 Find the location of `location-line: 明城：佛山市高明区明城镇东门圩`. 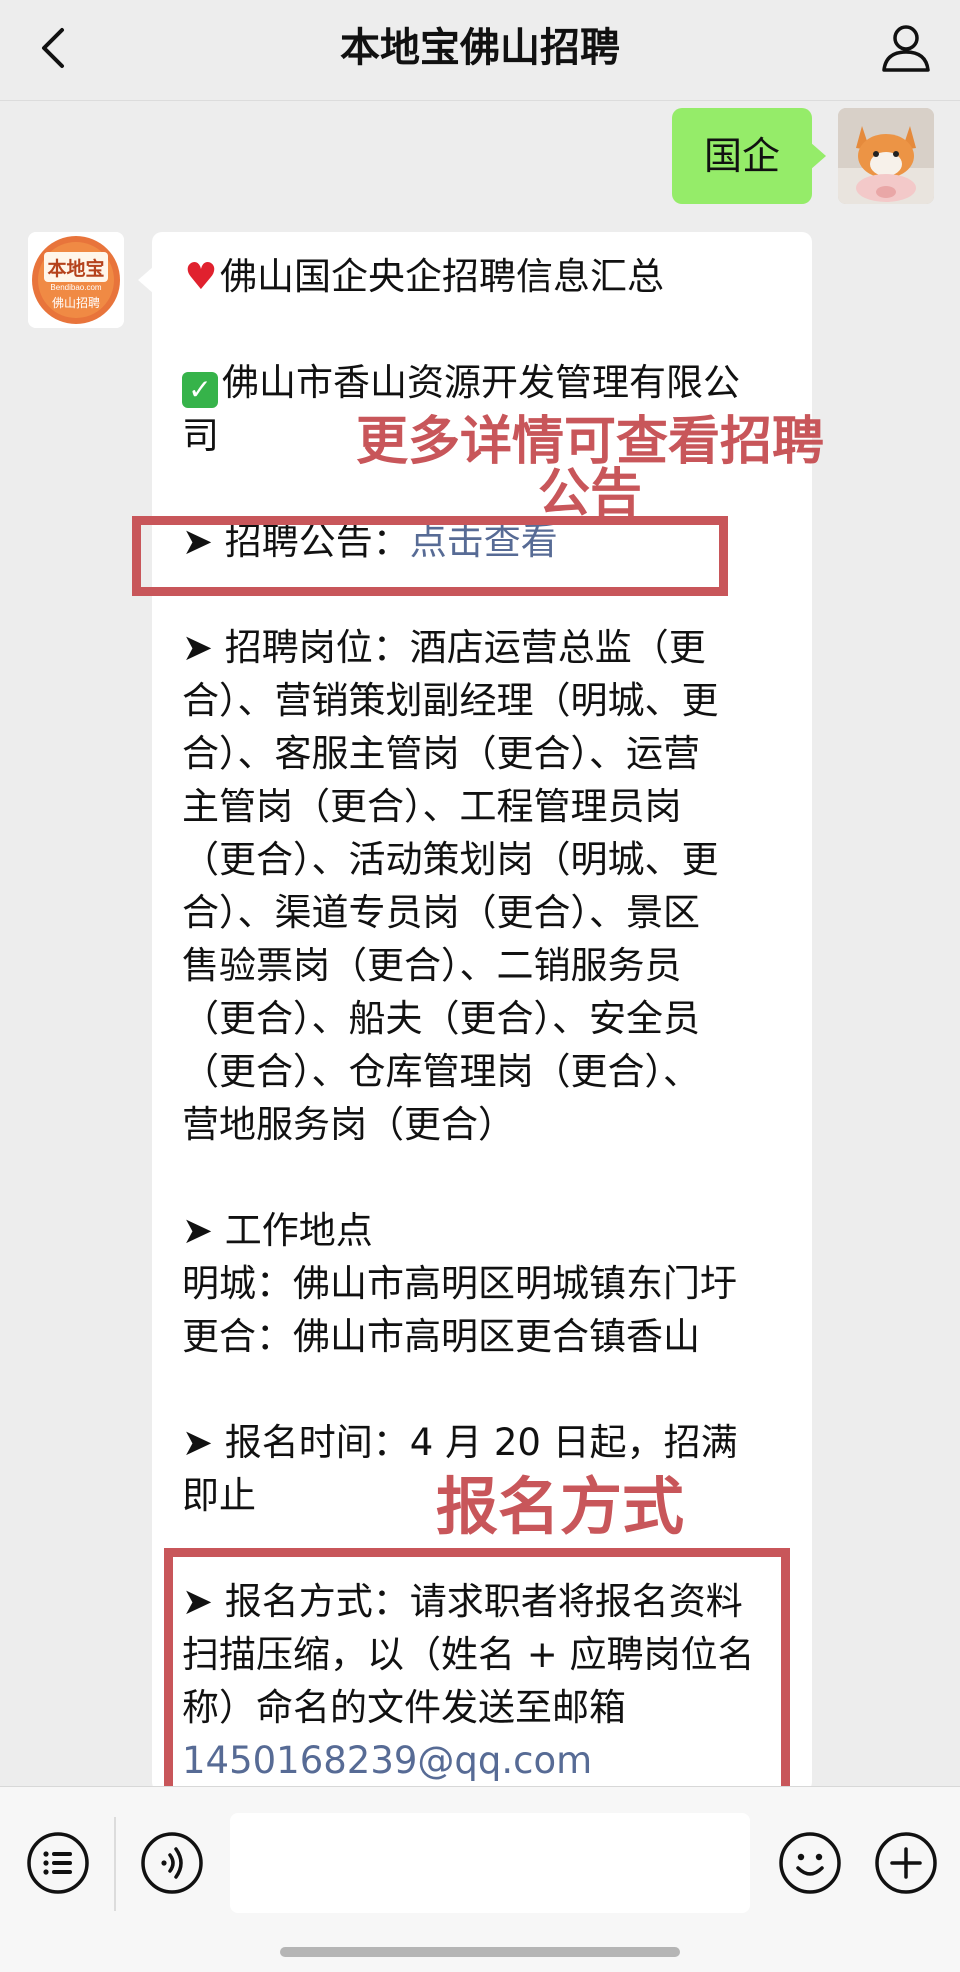

location-line: 明城：佛山市高明区明城镇东门圩 is located at coordinates (459, 1283).